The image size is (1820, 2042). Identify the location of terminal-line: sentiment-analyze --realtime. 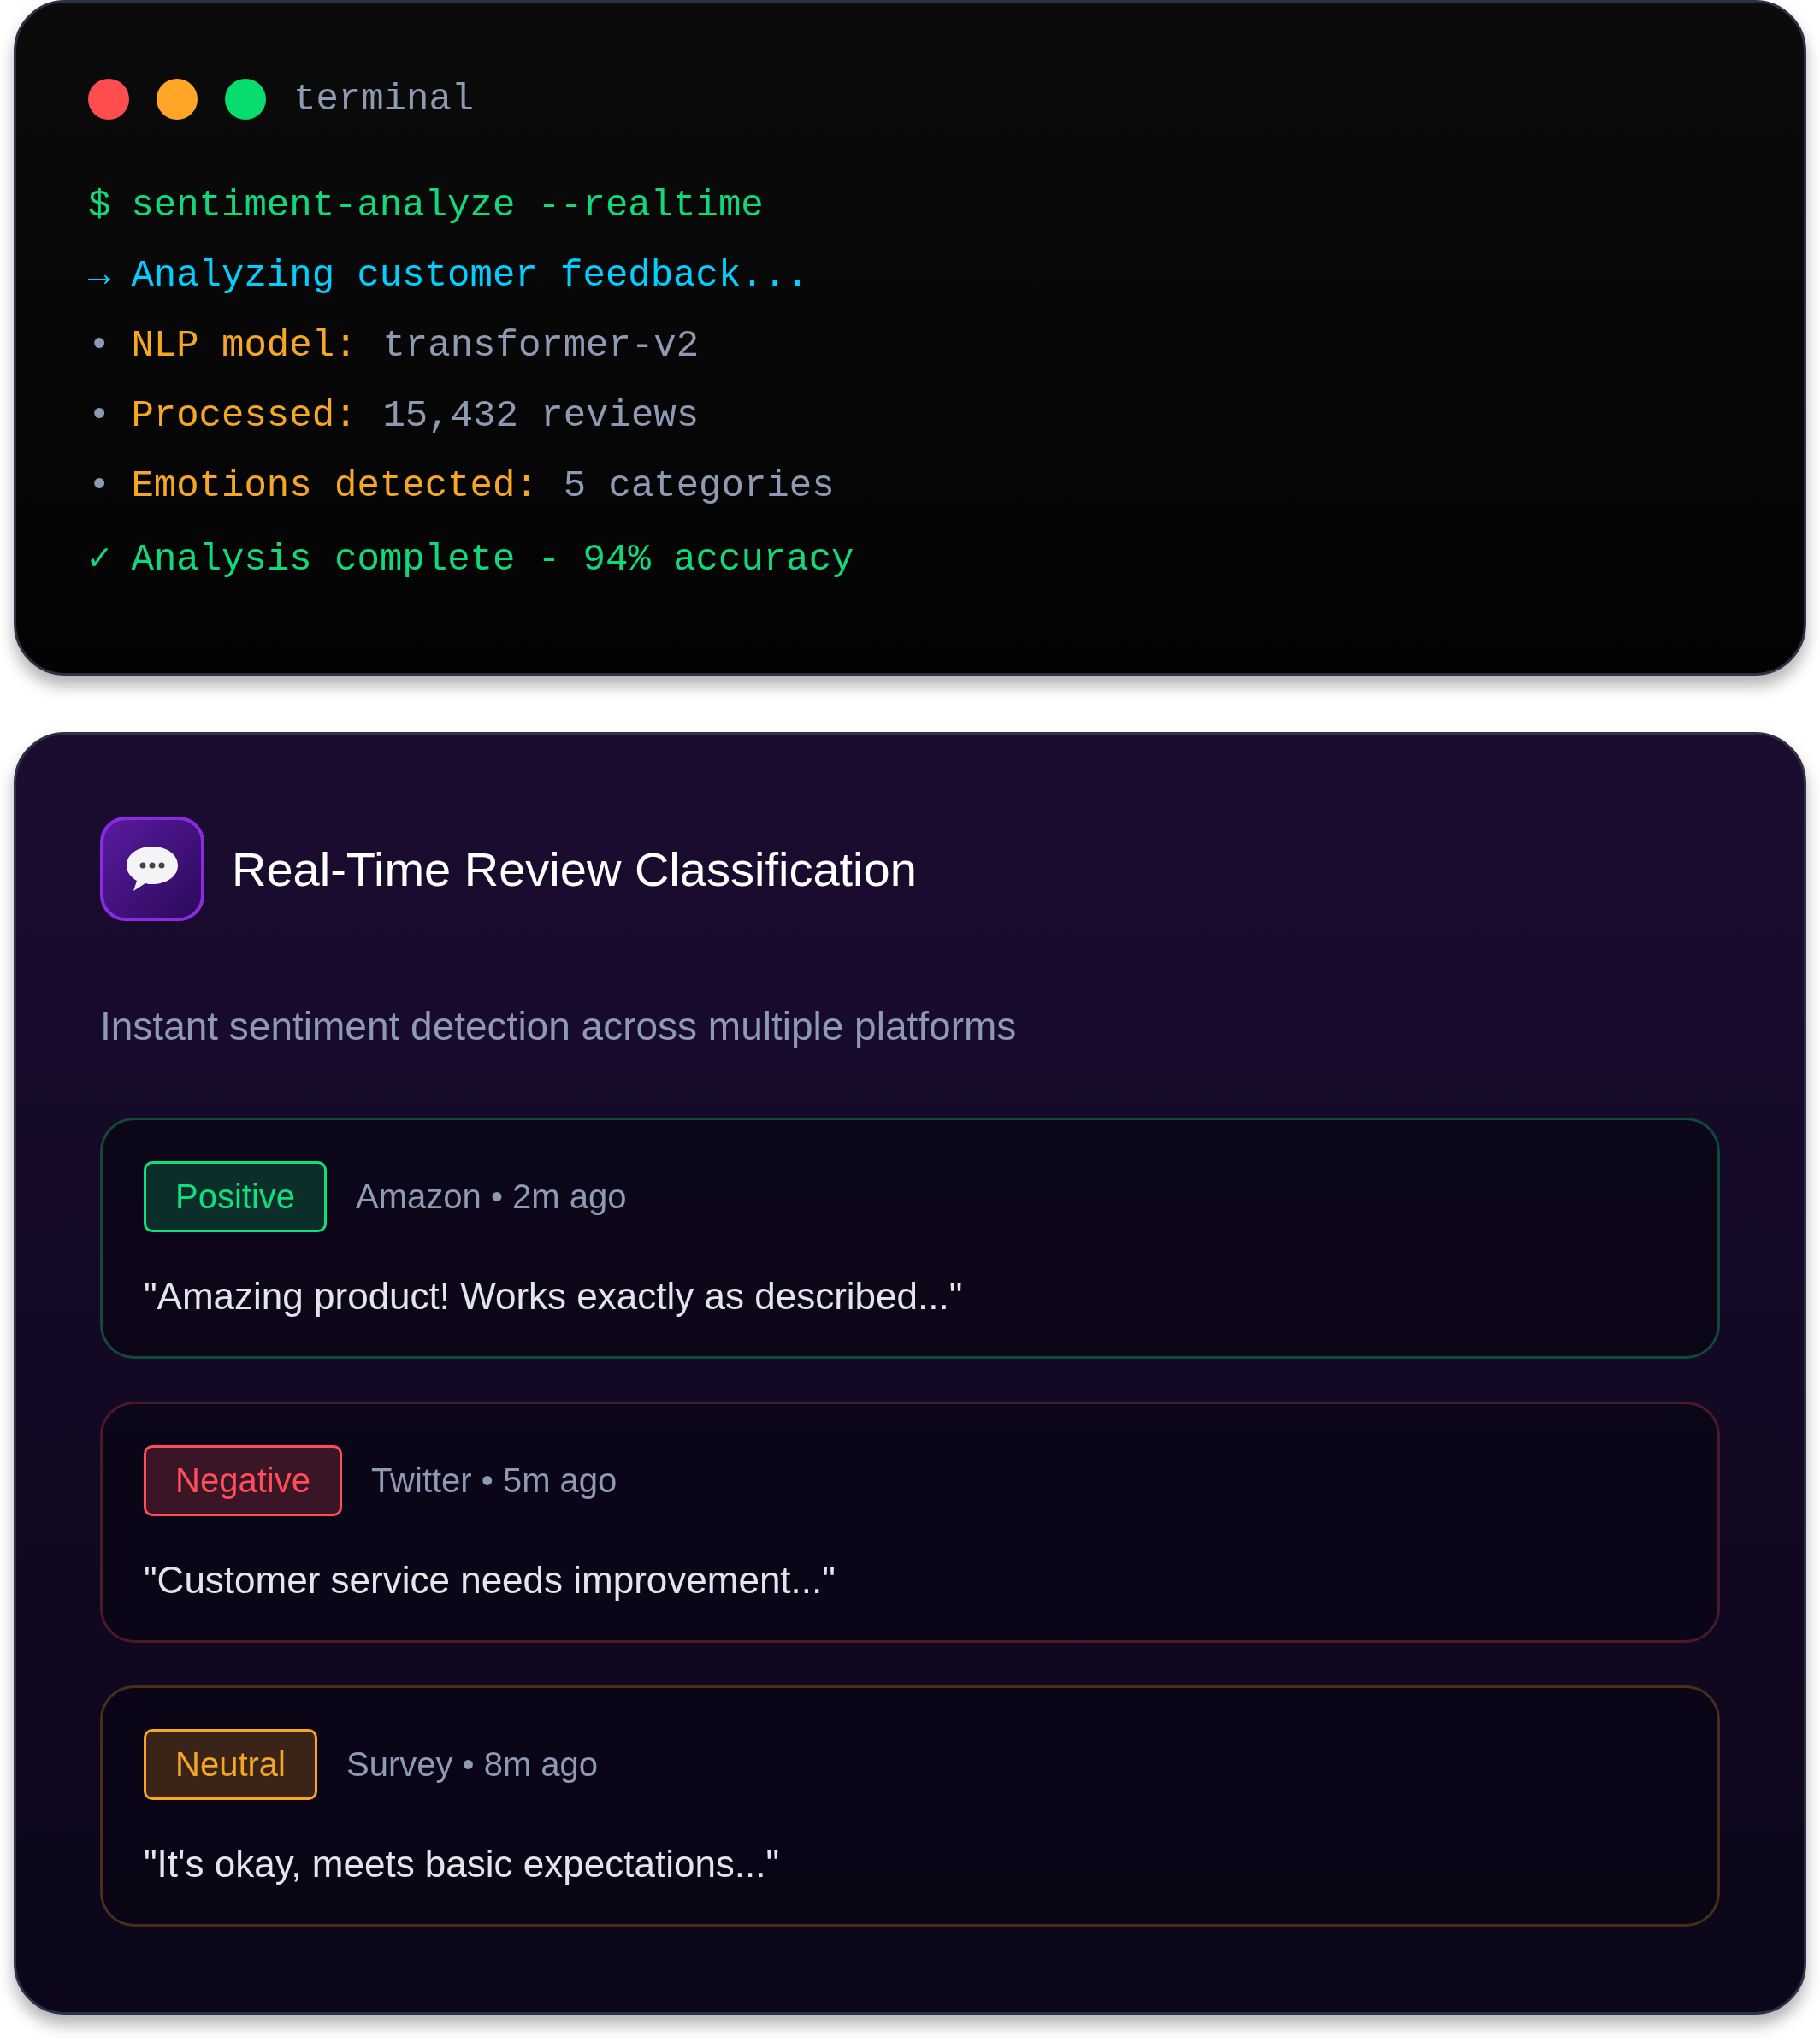
(448, 205).